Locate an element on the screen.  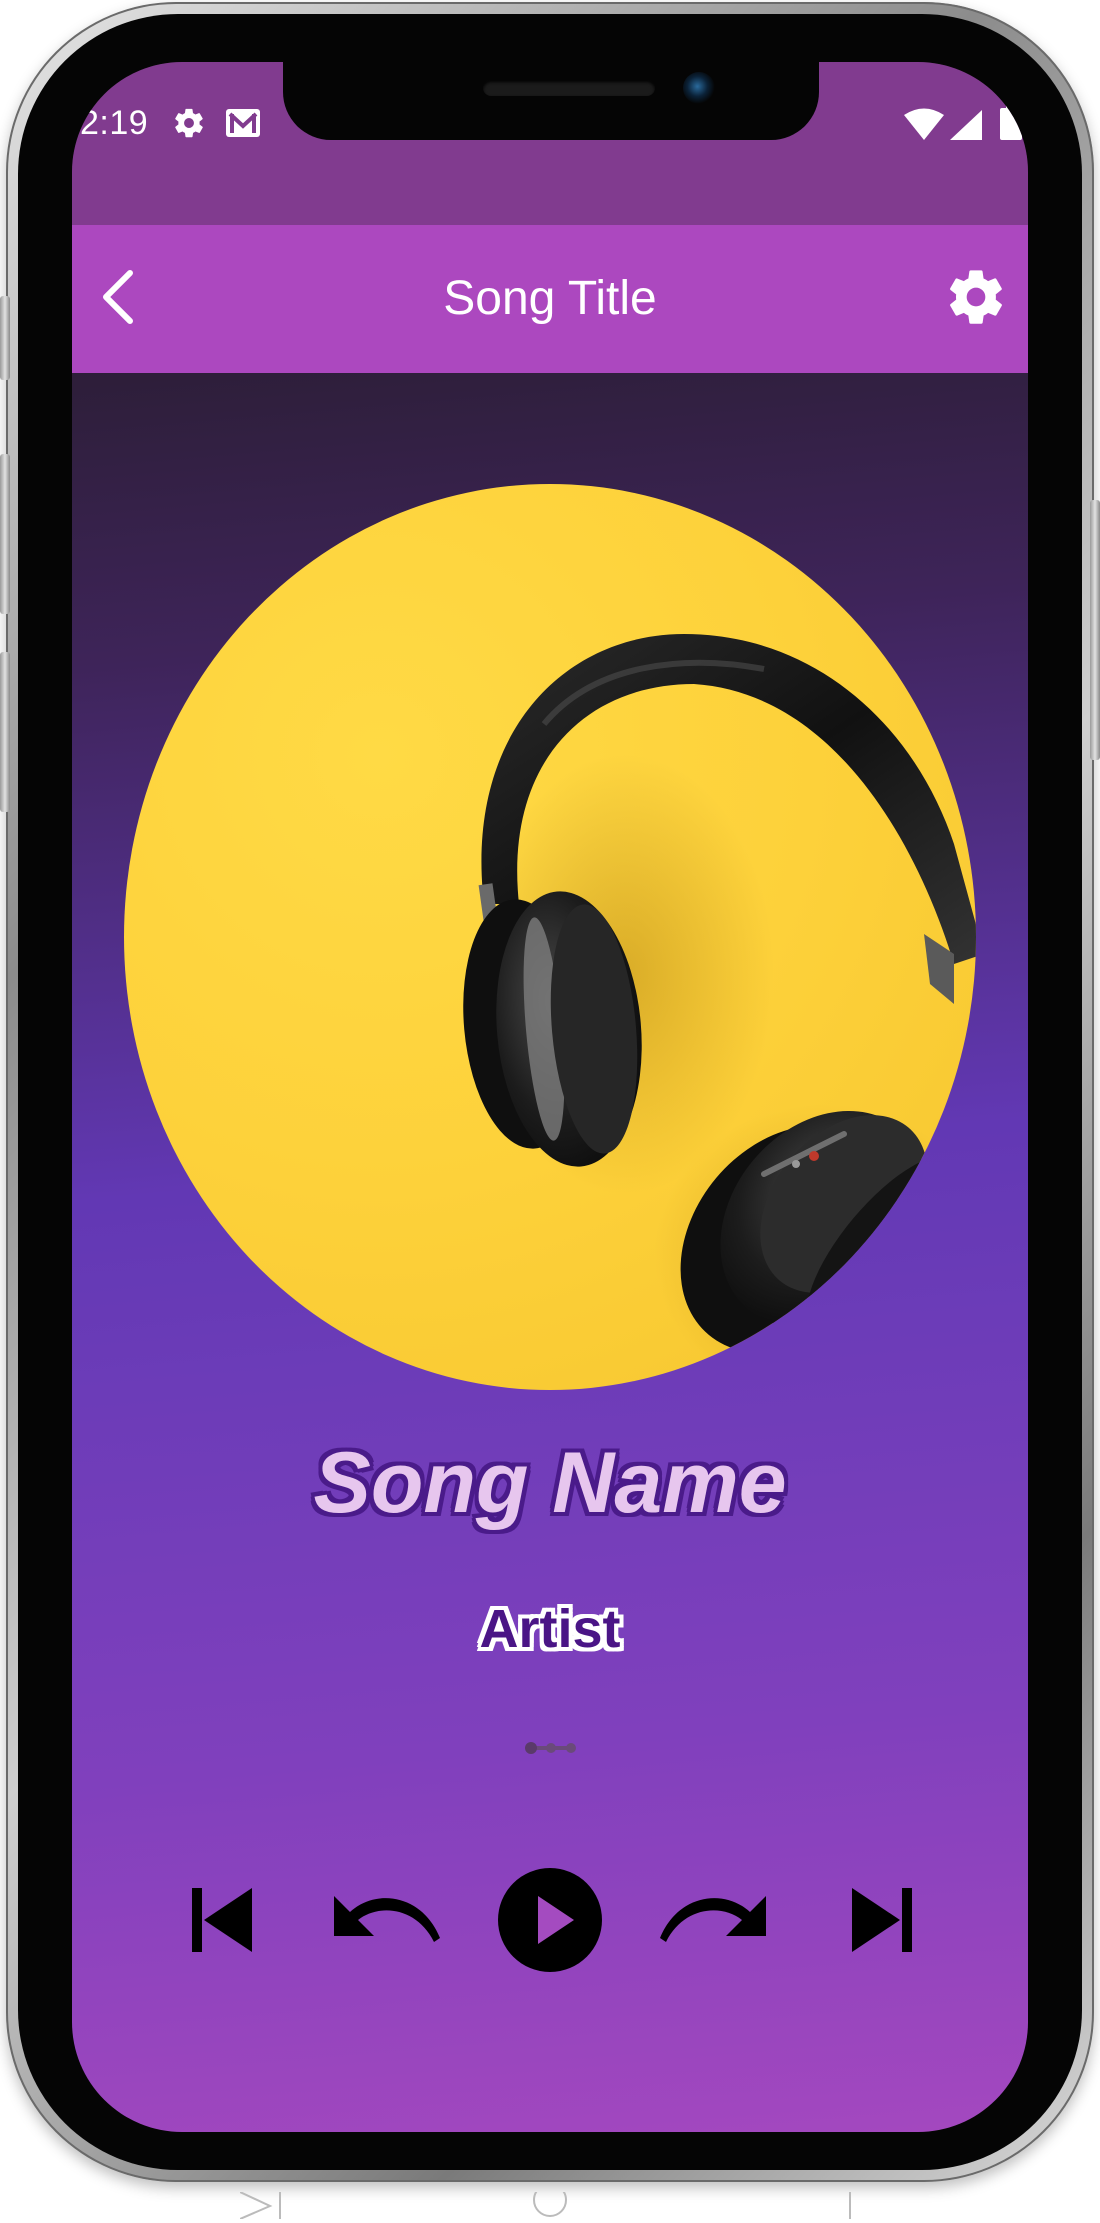
skip-previous-icon is located at coordinates (222, 1920).